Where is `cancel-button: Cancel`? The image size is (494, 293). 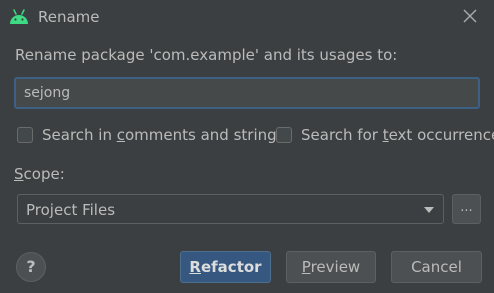
cancel-button: Cancel is located at coordinates (436, 267).